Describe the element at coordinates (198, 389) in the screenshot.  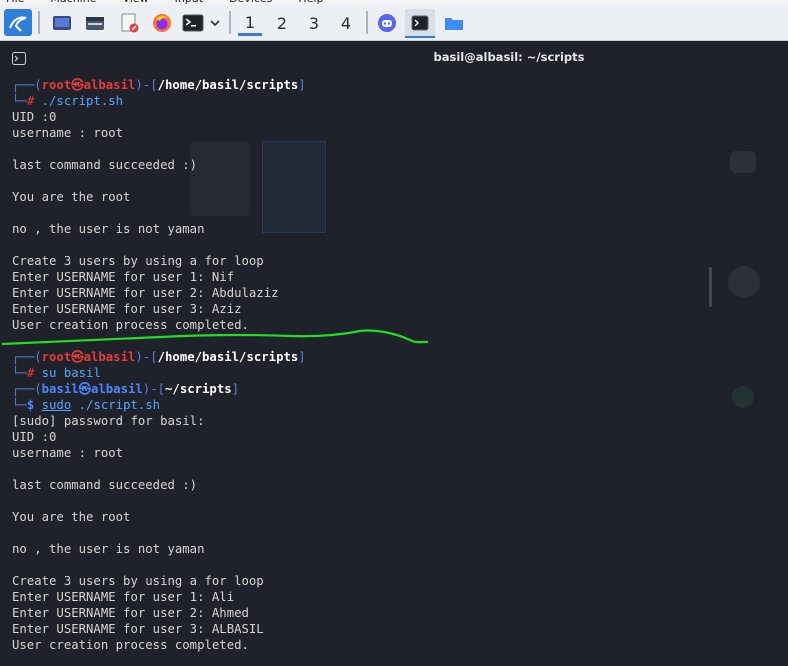
I see `prompt-path: ~/scripts` at that location.